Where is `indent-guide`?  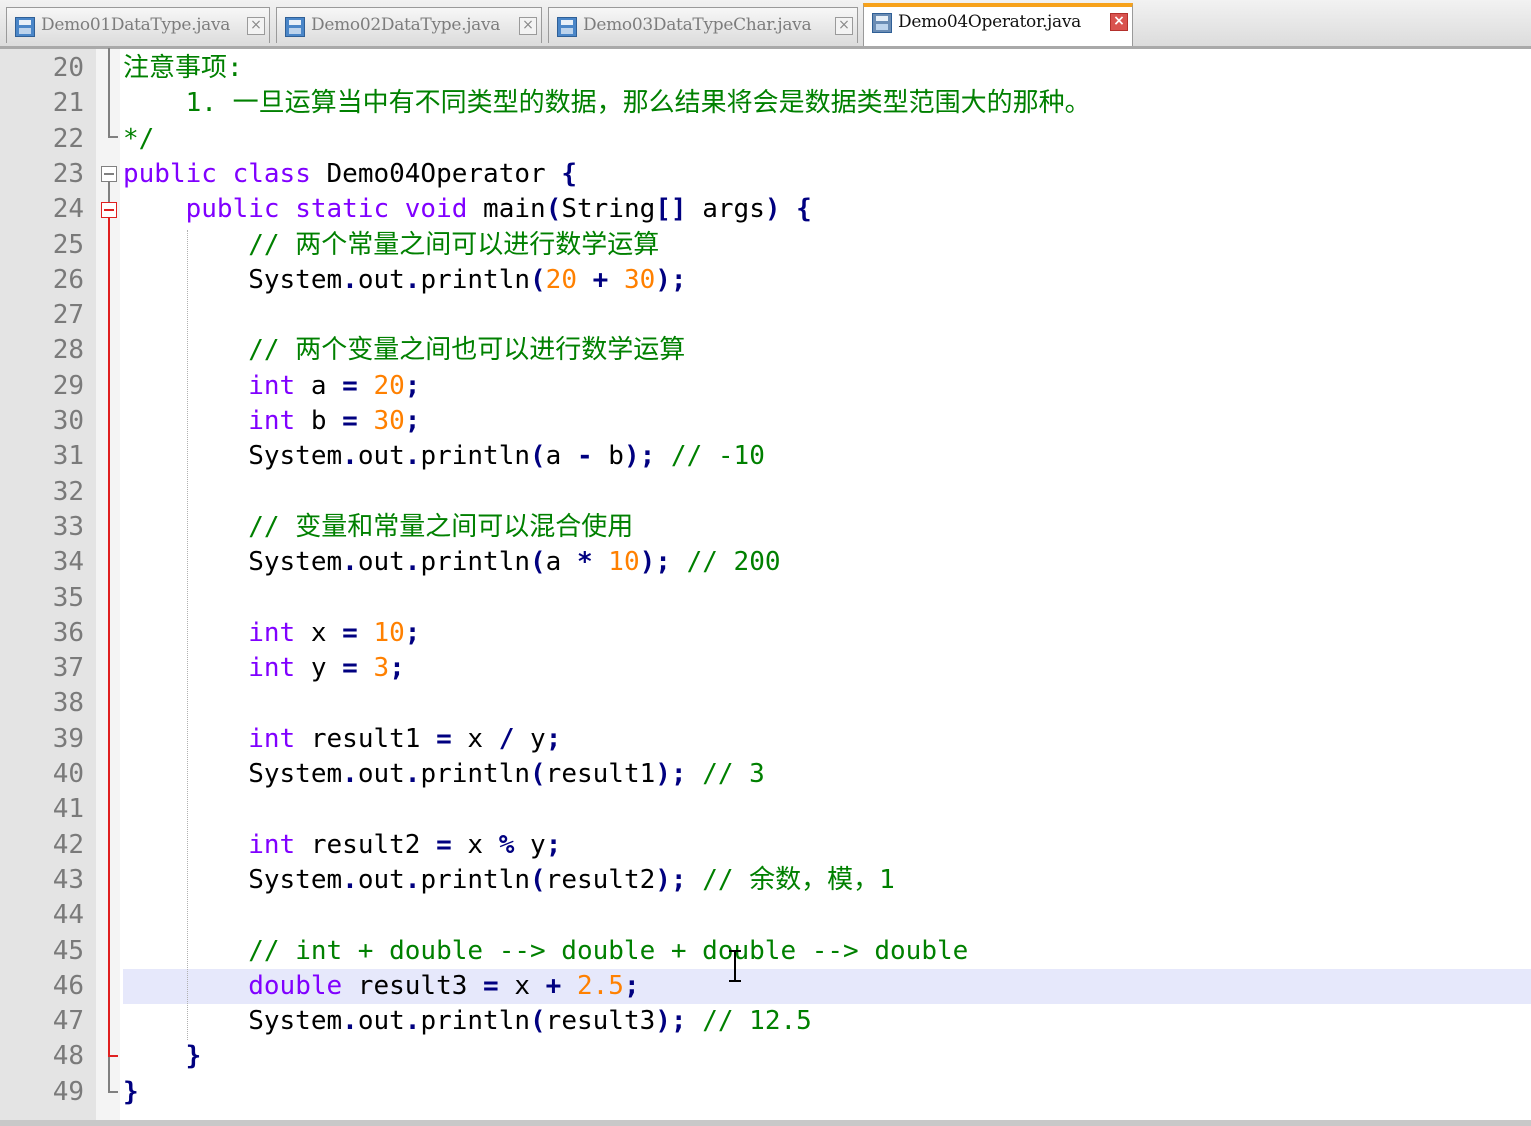 indent-guide is located at coordinates (187, 635).